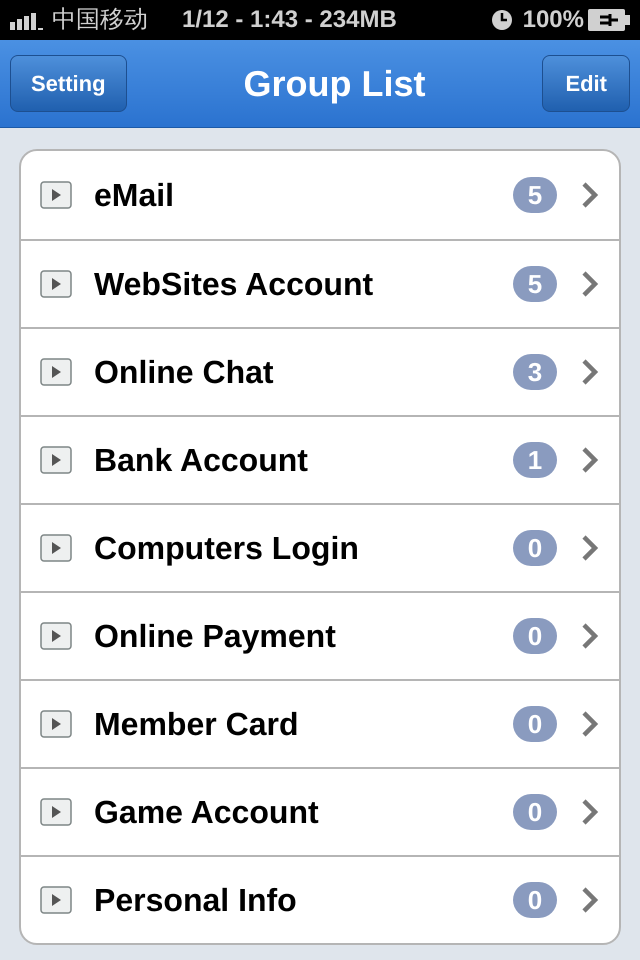 The image size is (640, 960). I want to click on clock-icon, so click(501, 20).